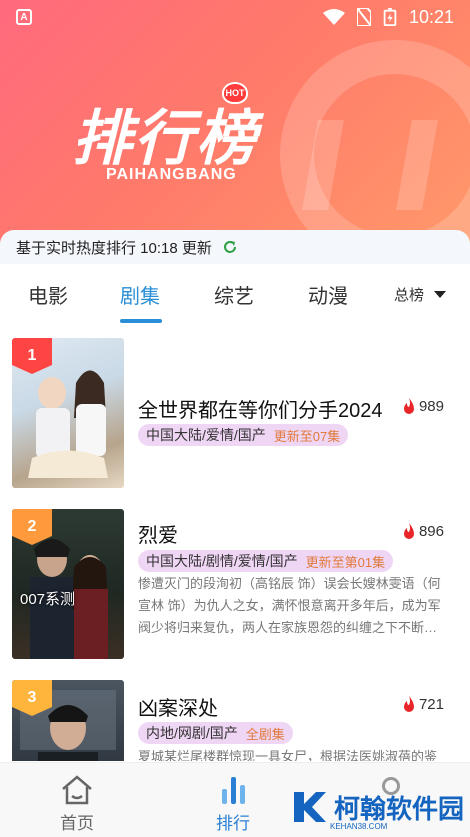 This screenshot has height=837, width=470. Describe the element at coordinates (265, 734) in the screenshot. I see `update-status: 全剧集` at that location.